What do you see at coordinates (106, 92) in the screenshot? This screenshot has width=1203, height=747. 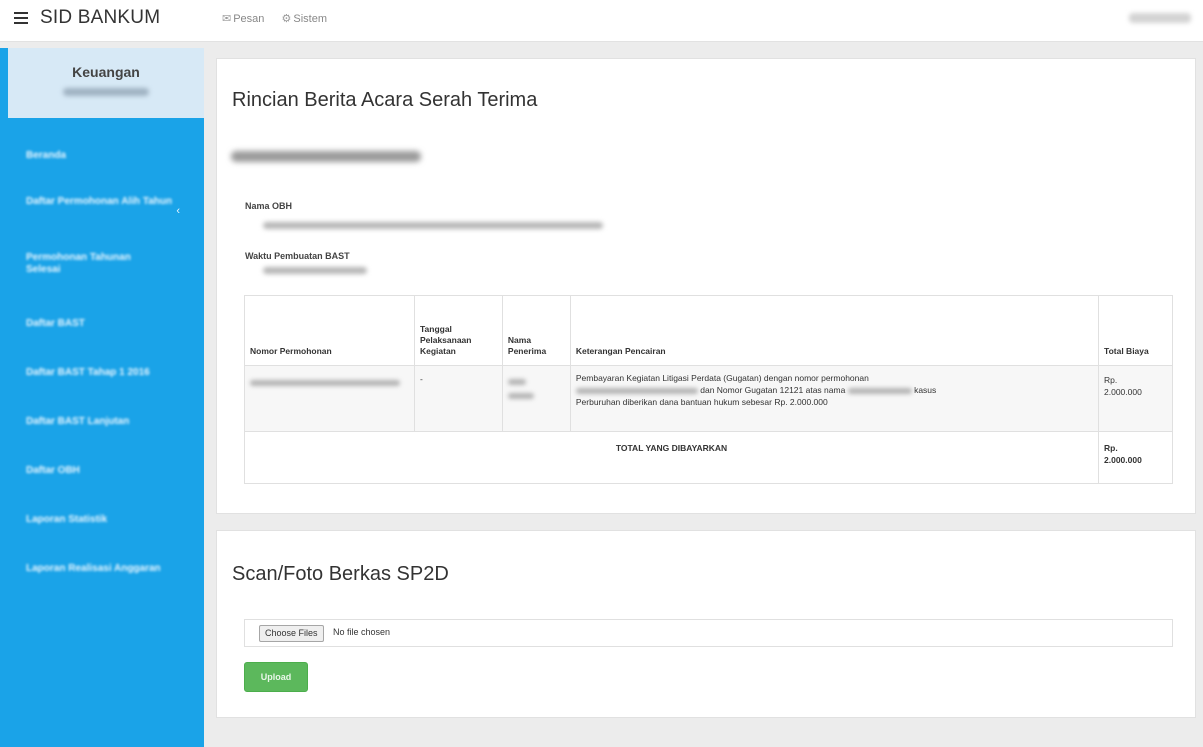 I see `sidebar-user-redacted` at bounding box center [106, 92].